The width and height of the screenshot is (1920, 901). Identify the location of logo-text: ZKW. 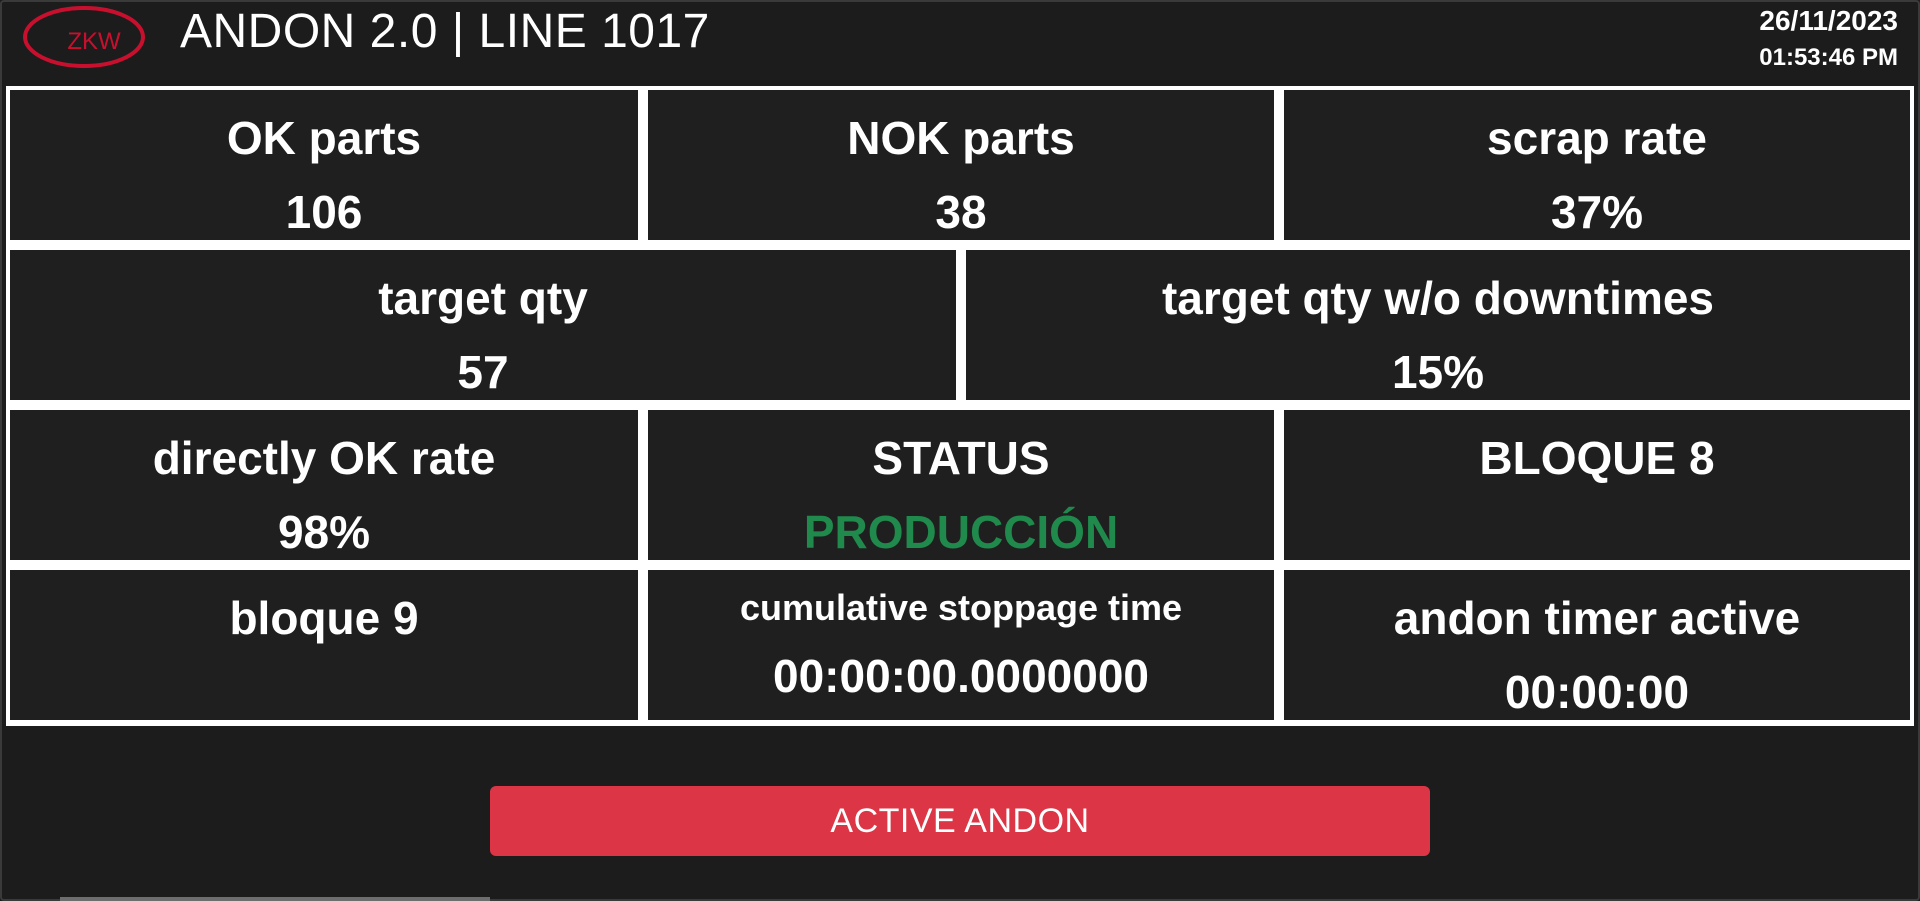
(94, 41).